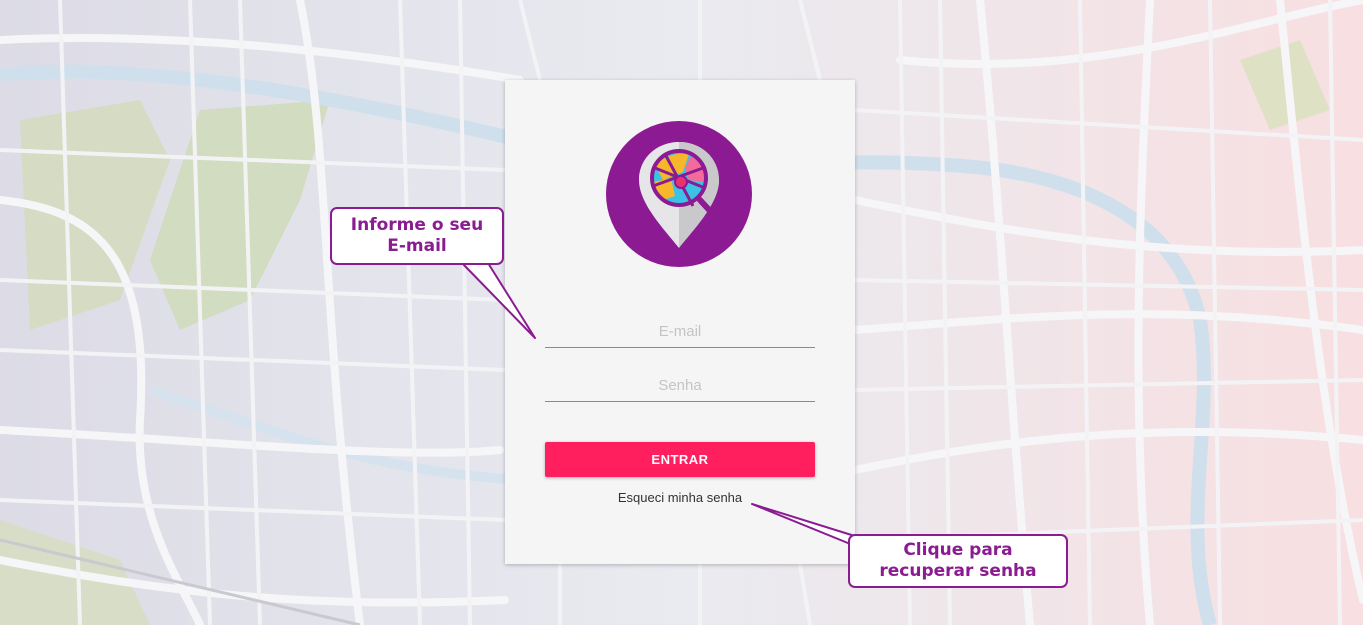  I want to click on forgot-password-link: Esqueci minha senha, so click(680, 497).